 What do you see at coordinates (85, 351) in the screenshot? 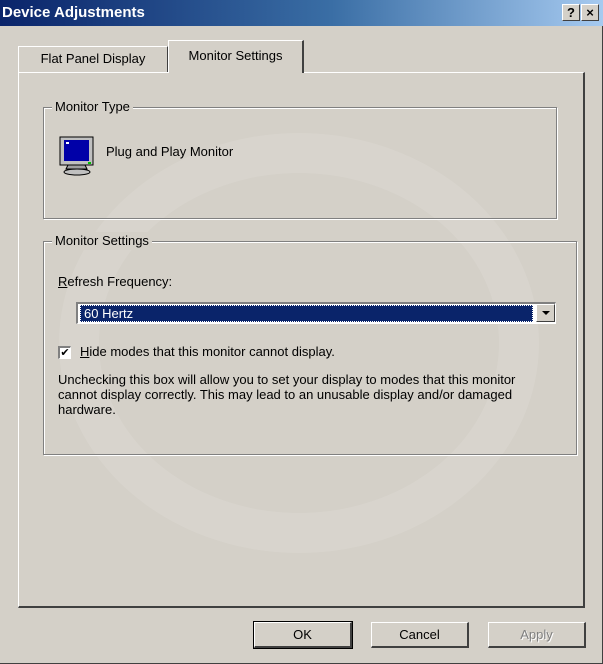
I see `hide-modes-mnemonic: H` at bounding box center [85, 351].